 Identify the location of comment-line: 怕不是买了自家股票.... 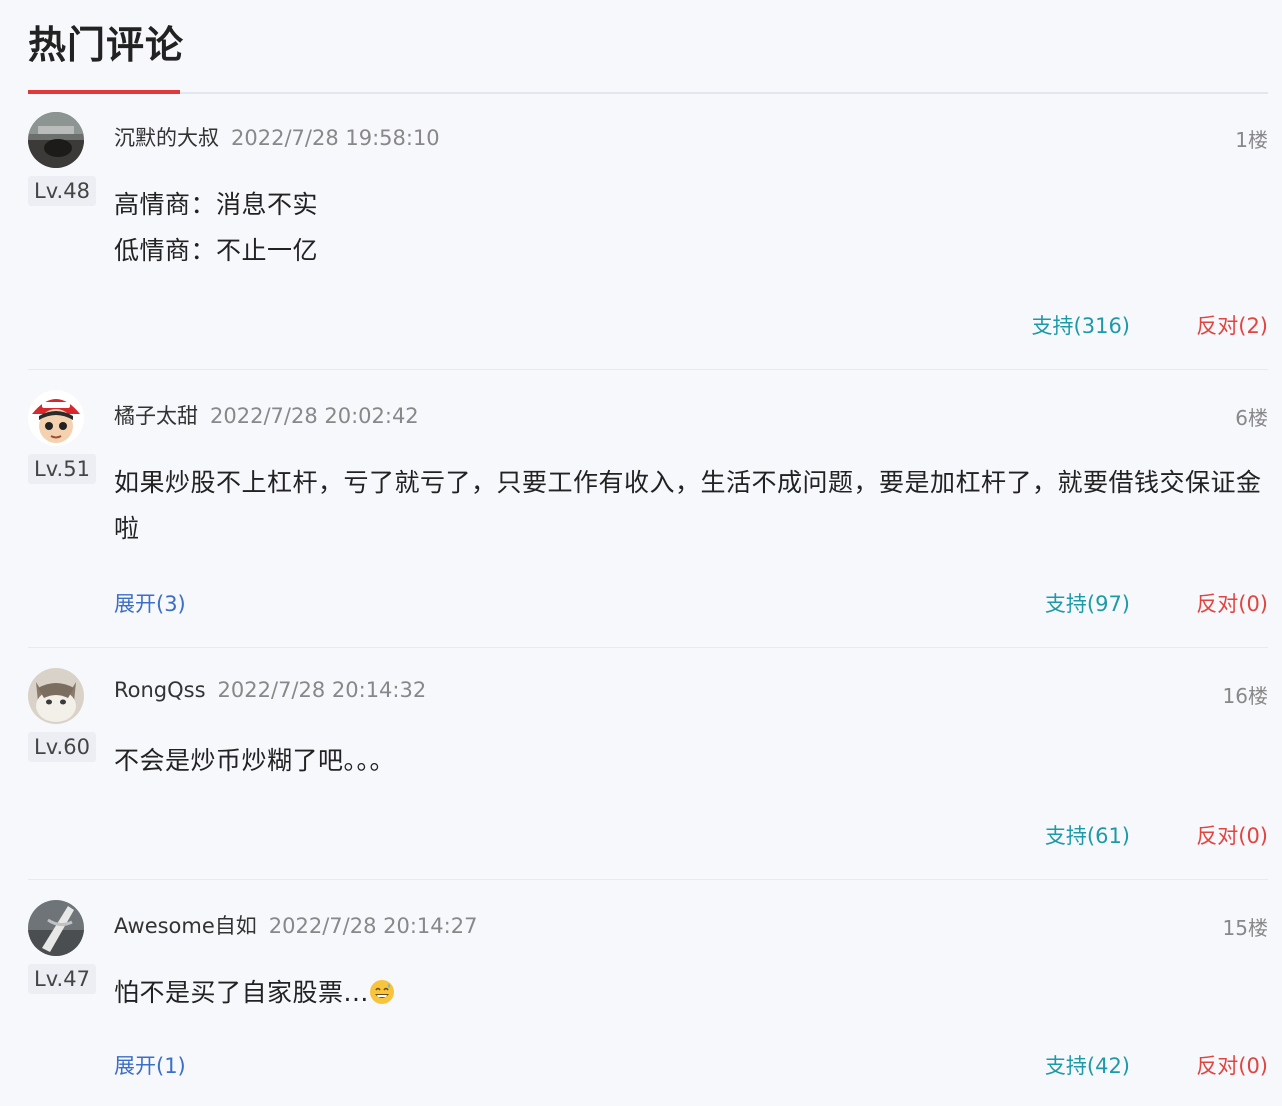
(691, 995).